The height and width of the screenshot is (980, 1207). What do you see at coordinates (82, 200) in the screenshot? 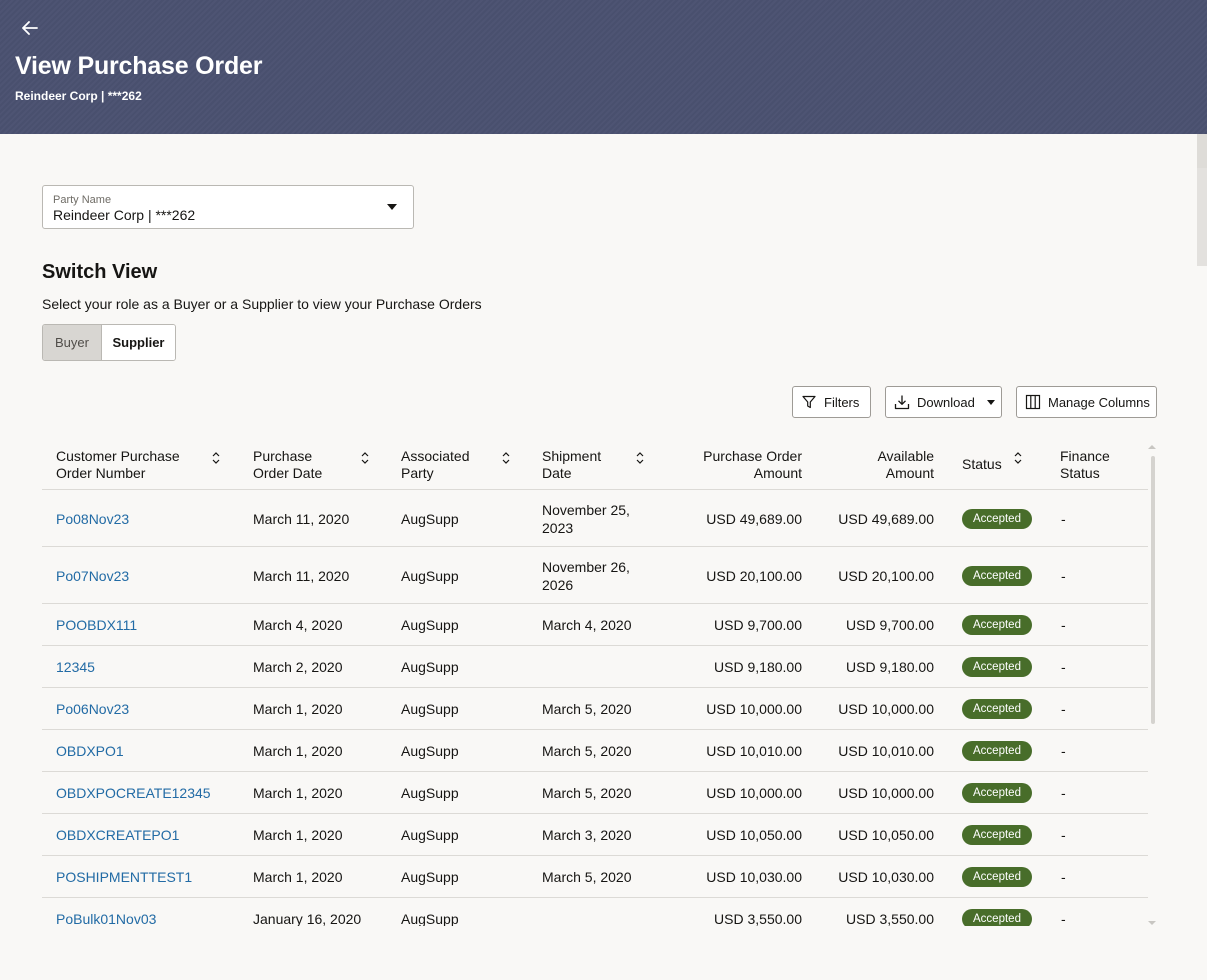
I see `party-name-label: Party Name` at bounding box center [82, 200].